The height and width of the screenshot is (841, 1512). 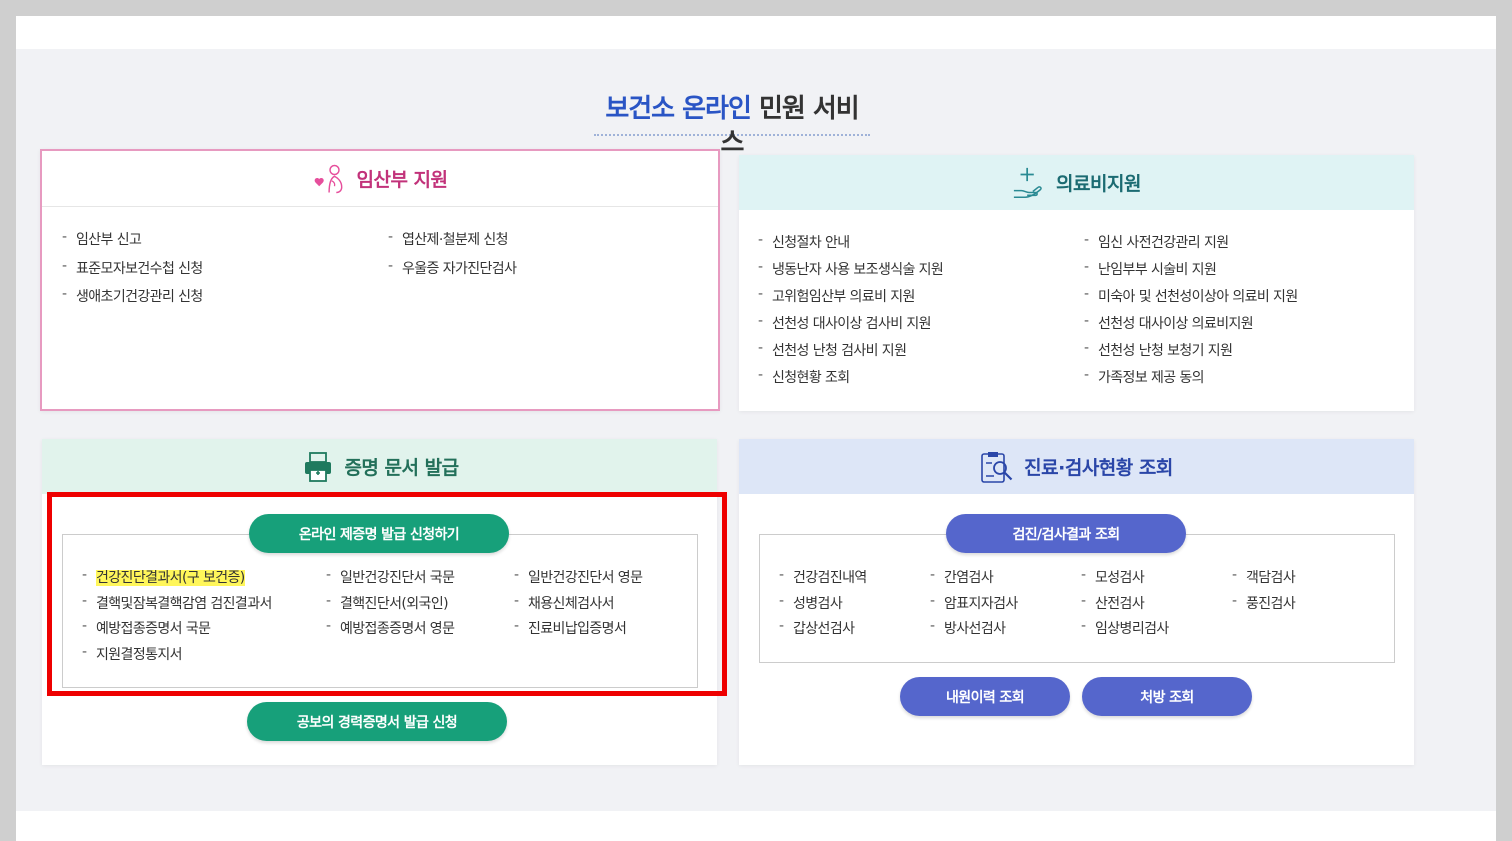 What do you see at coordinates (1191, 272) in the screenshot?
I see `list-item: 난임부부 시술비 지원` at bounding box center [1191, 272].